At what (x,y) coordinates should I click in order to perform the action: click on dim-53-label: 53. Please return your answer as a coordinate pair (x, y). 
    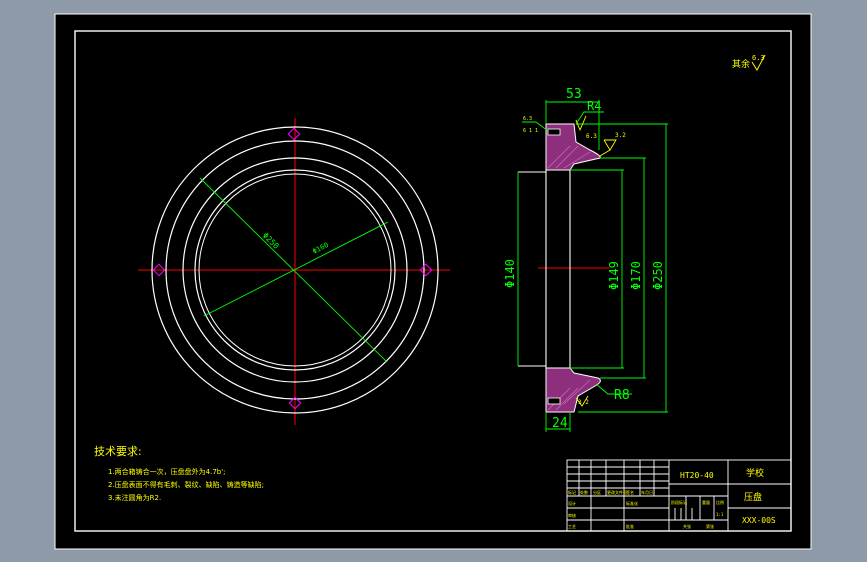
    Looking at the image, I should click on (574, 94).